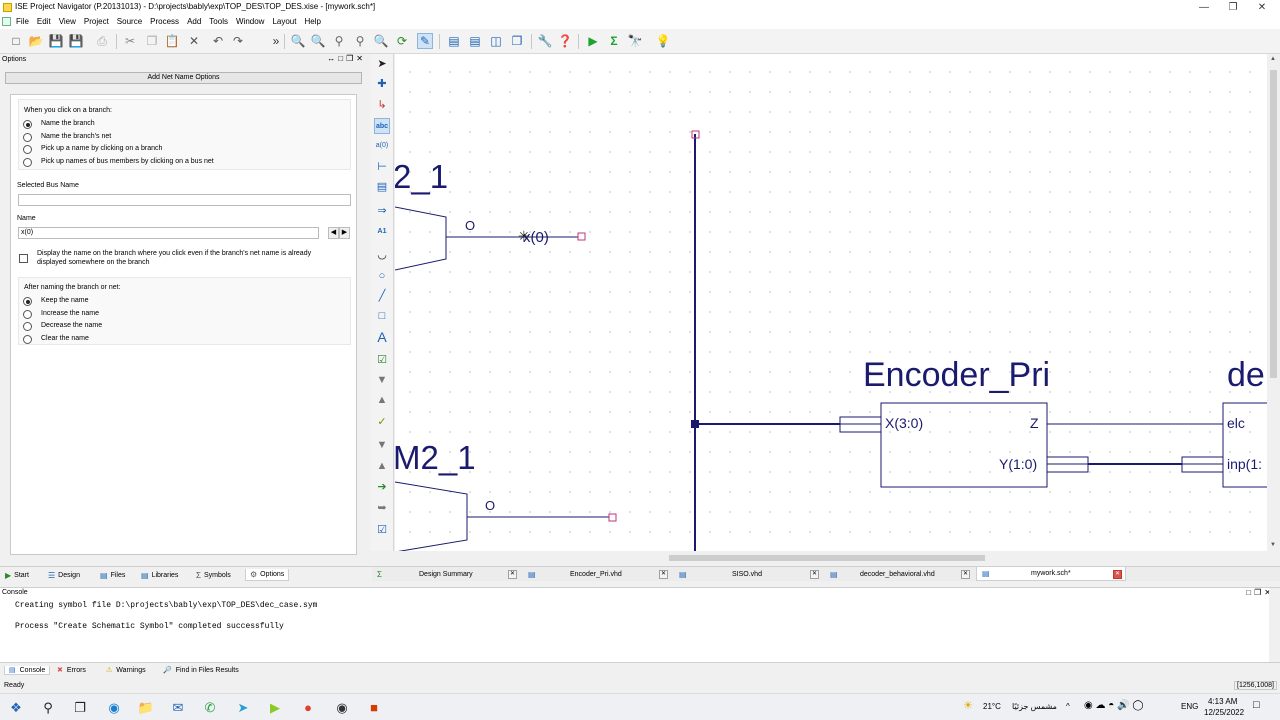 Image resolution: width=1280 pixels, height=720 pixels. Describe the element at coordinates (284, 21) in the screenshot. I see `menu-layout: Layout` at that location.